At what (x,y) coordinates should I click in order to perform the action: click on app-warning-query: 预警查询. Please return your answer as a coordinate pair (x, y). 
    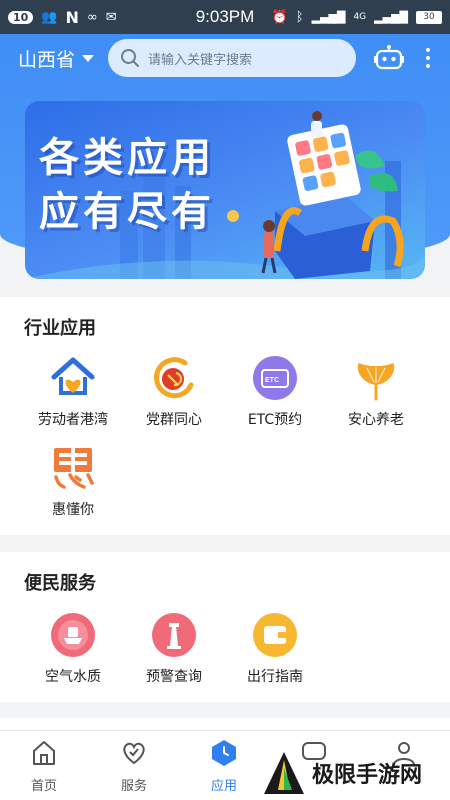
    Looking at the image, I should click on (174, 649).